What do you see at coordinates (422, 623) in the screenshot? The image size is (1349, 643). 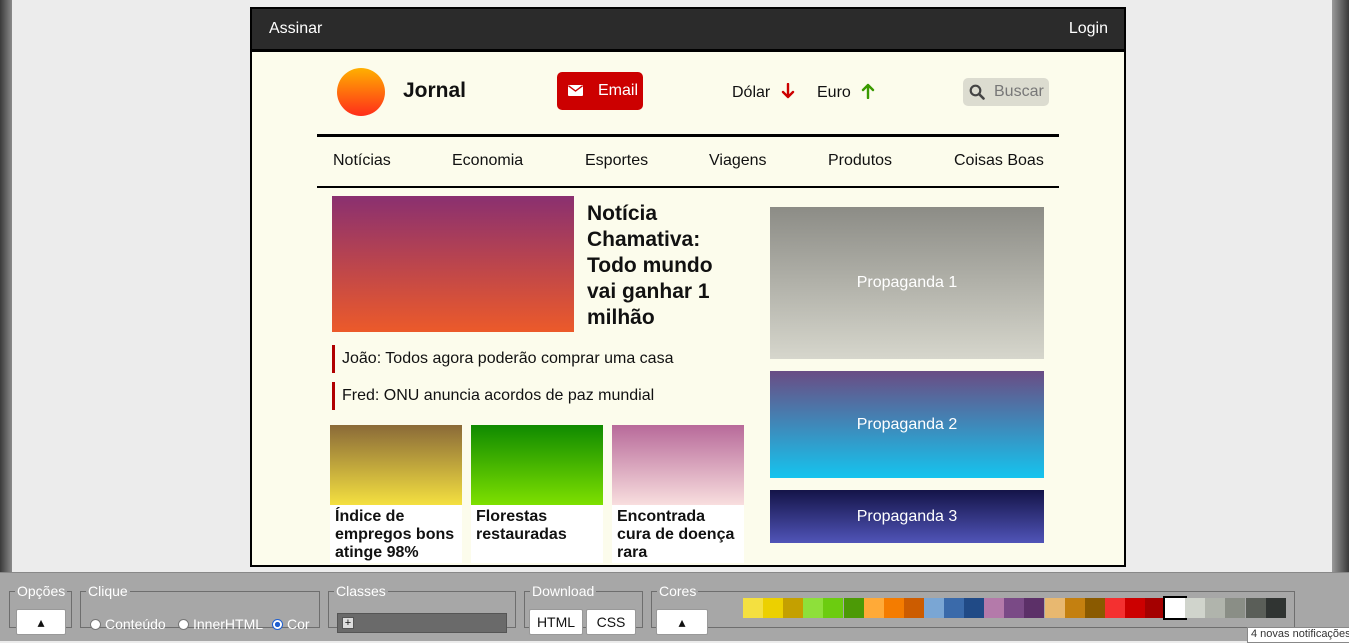 I see `classes-input: +` at bounding box center [422, 623].